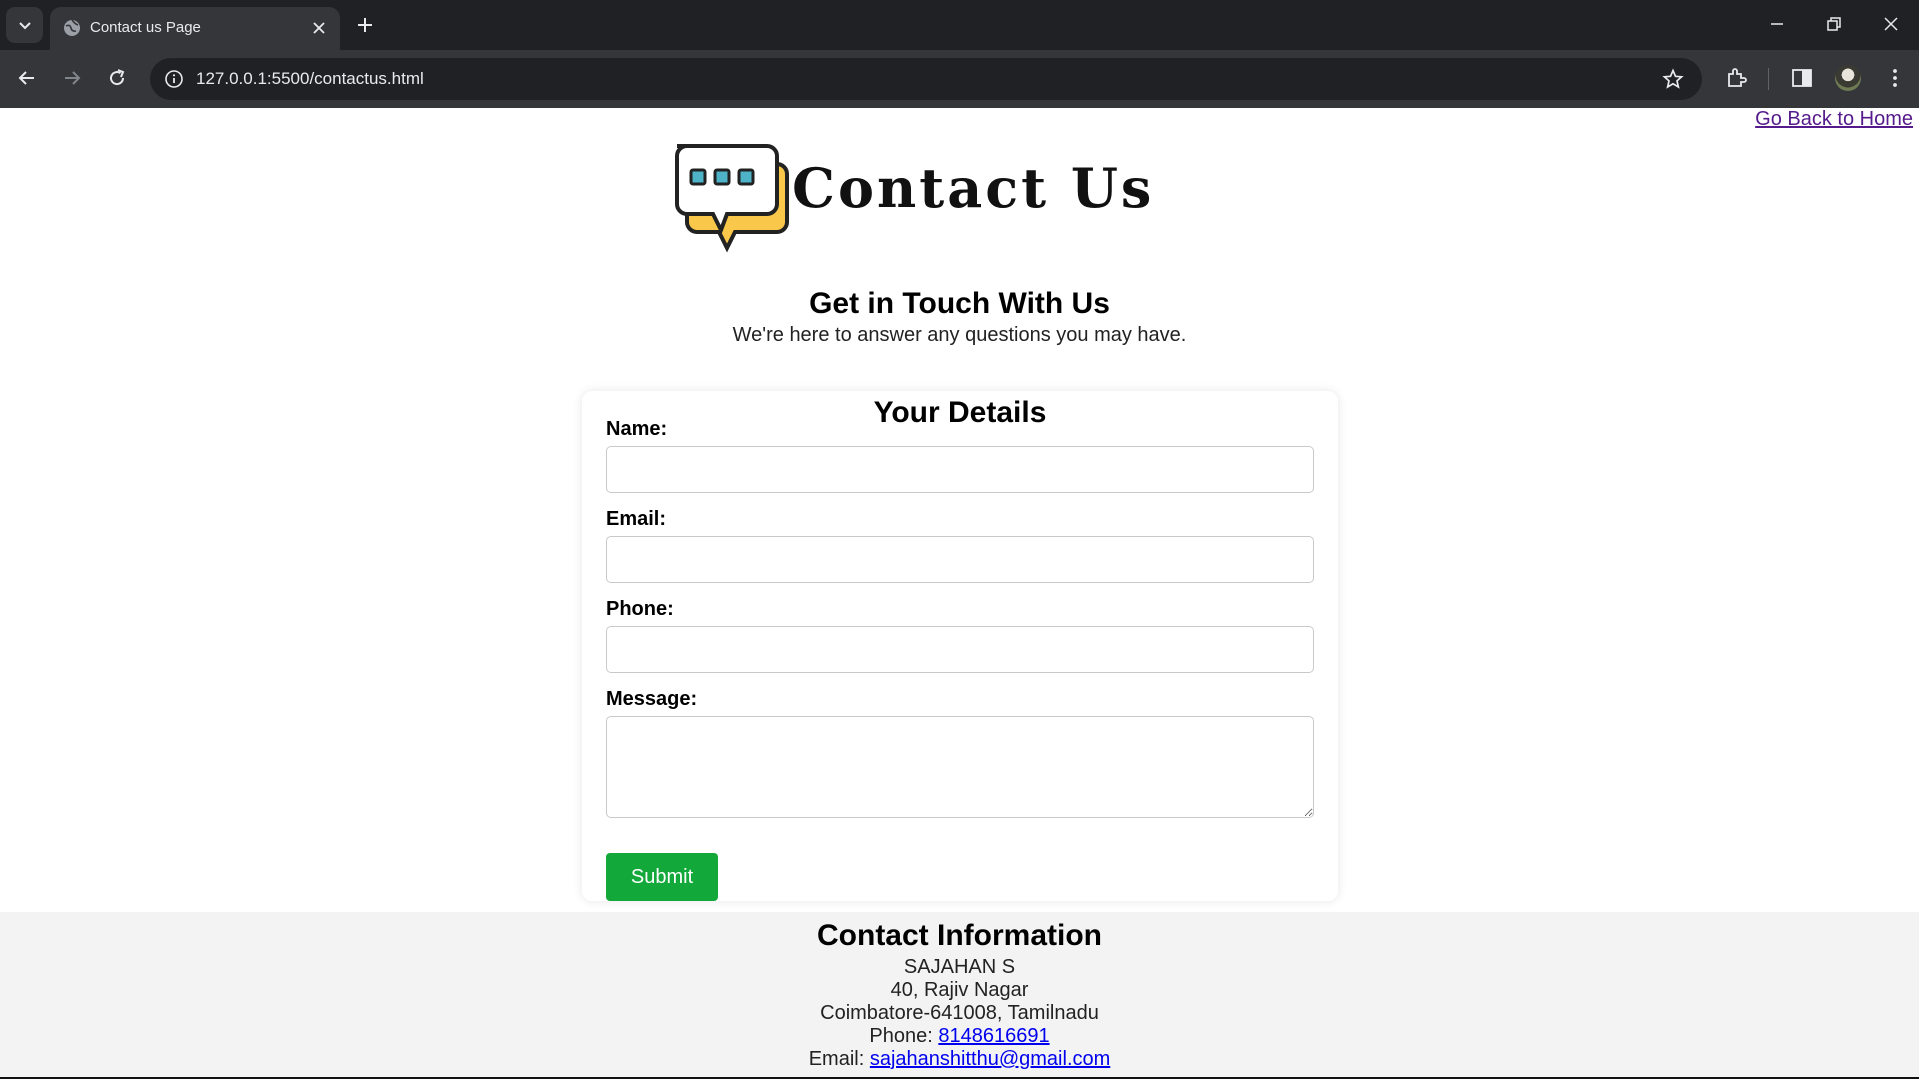 This screenshot has width=1919, height=1079. I want to click on side-panel-icon, so click(1802, 78).